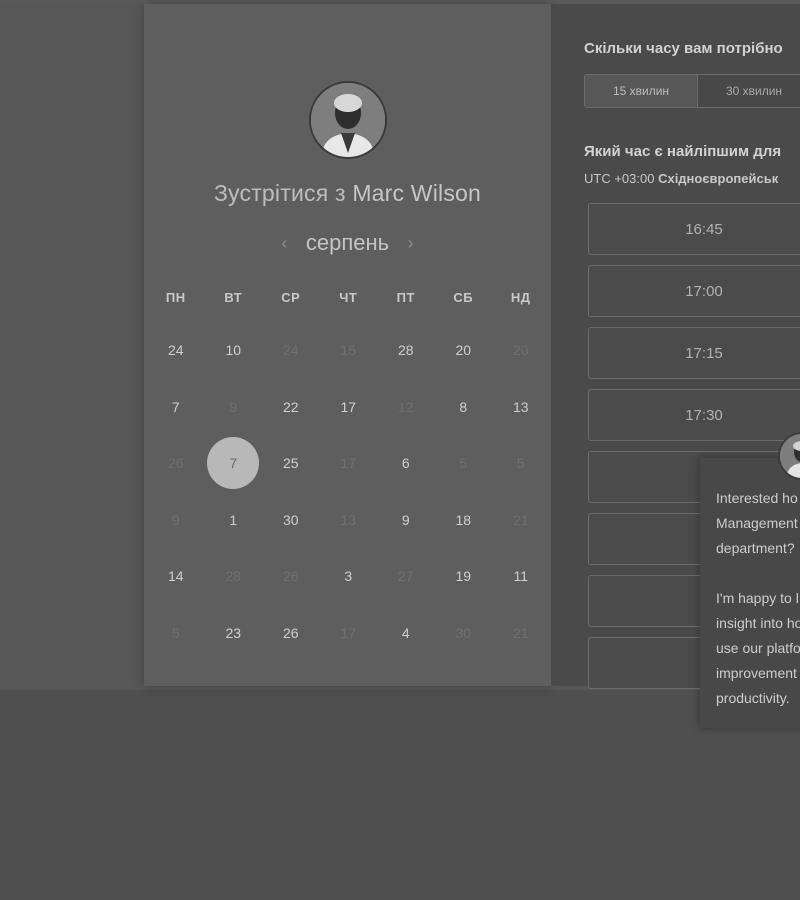 Image resolution: width=800 pixels, height=900 pixels. What do you see at coordinates (694, 291) in the screenshot?
I see `time-slot: 17:00` at bounding box center [694, 291].